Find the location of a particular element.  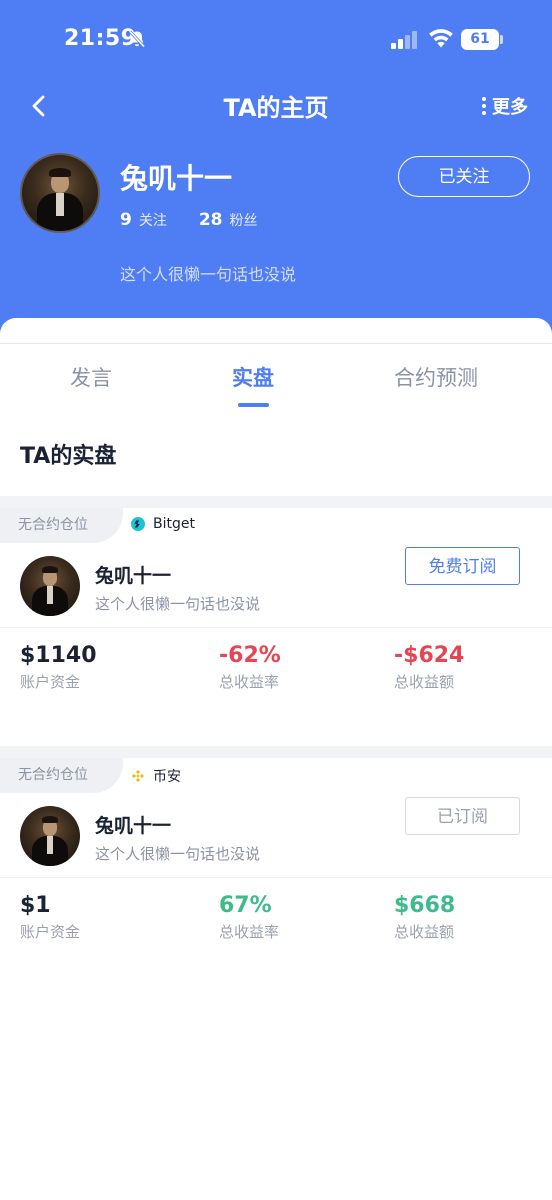

cellular-signal-icon is located at coordinates (404, 40).